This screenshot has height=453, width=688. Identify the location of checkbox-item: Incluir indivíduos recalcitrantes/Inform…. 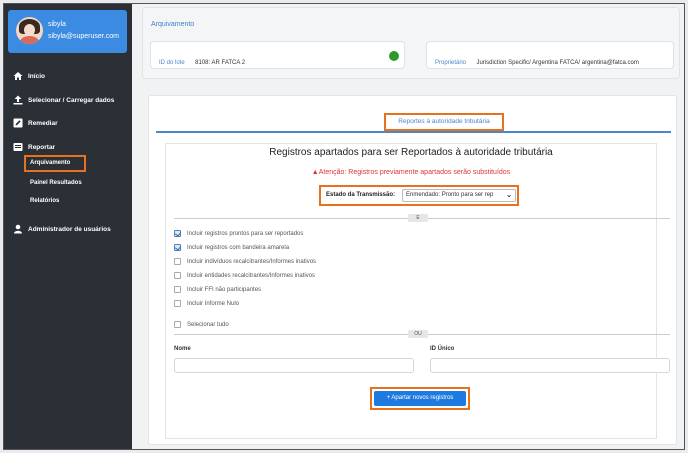
(245, 261).